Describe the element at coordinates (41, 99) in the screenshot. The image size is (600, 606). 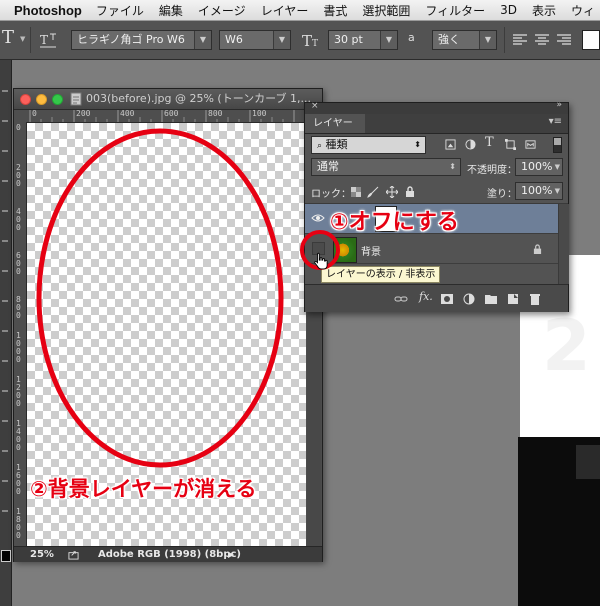
I see `minimize-button` at that location.